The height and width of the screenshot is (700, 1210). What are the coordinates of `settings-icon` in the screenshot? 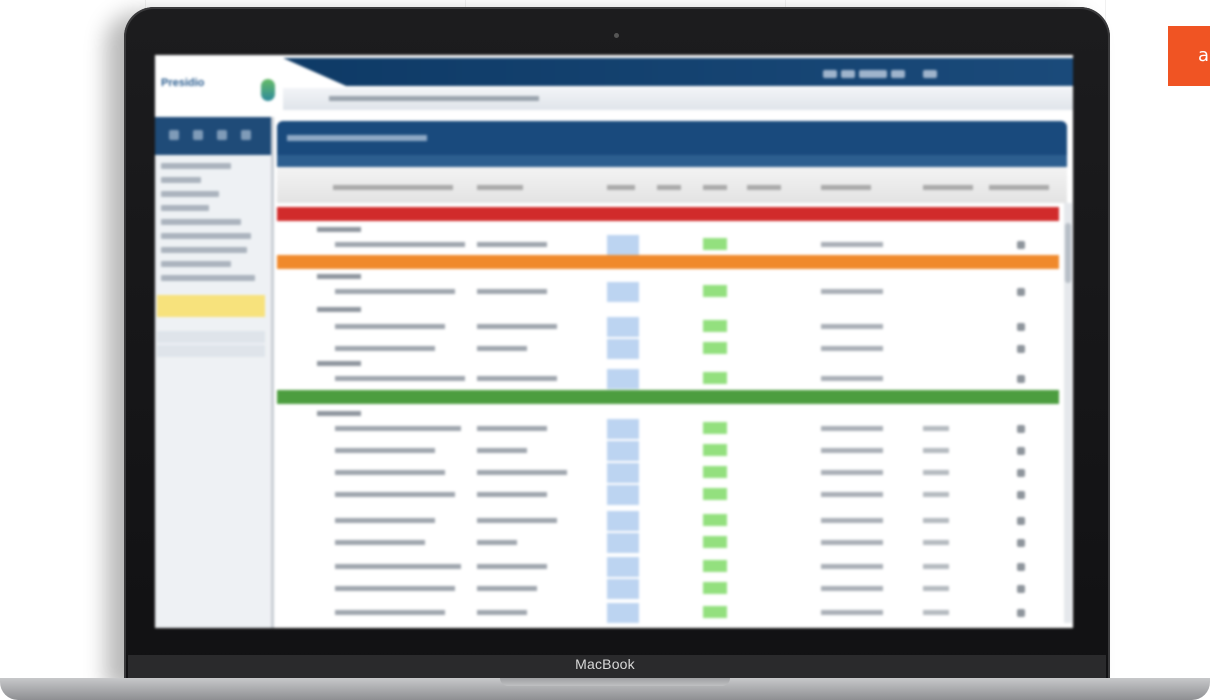 It's located at (246, 135).